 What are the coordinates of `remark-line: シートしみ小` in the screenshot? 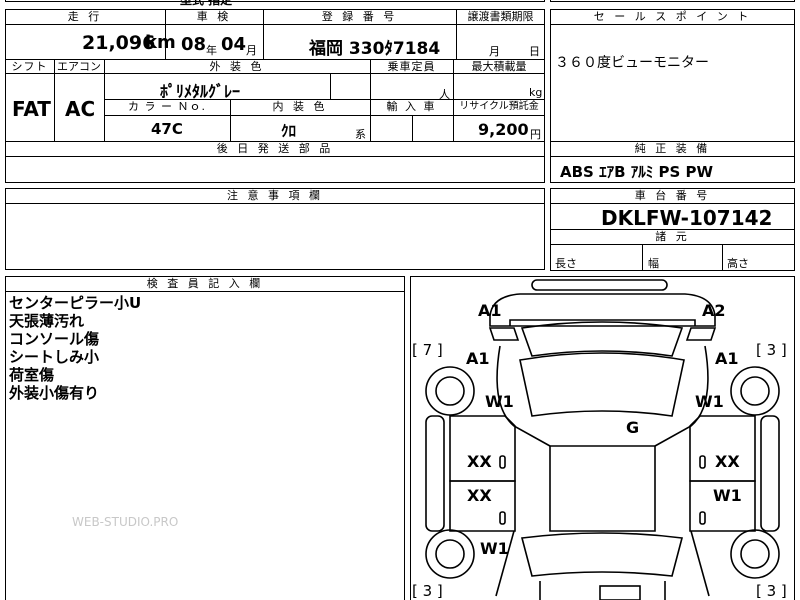 It's located at (54, 357).